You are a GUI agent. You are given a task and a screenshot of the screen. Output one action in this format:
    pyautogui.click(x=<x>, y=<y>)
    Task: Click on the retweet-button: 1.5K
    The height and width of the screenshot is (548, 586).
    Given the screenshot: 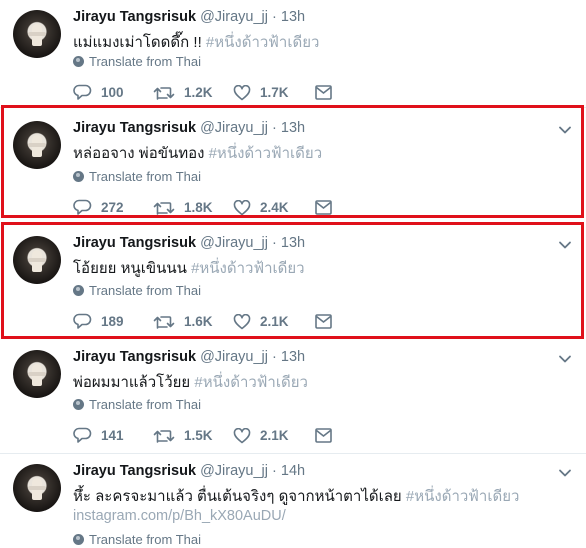 What is the action you would take?
    pyautogui.click(x=193, y=436)
    